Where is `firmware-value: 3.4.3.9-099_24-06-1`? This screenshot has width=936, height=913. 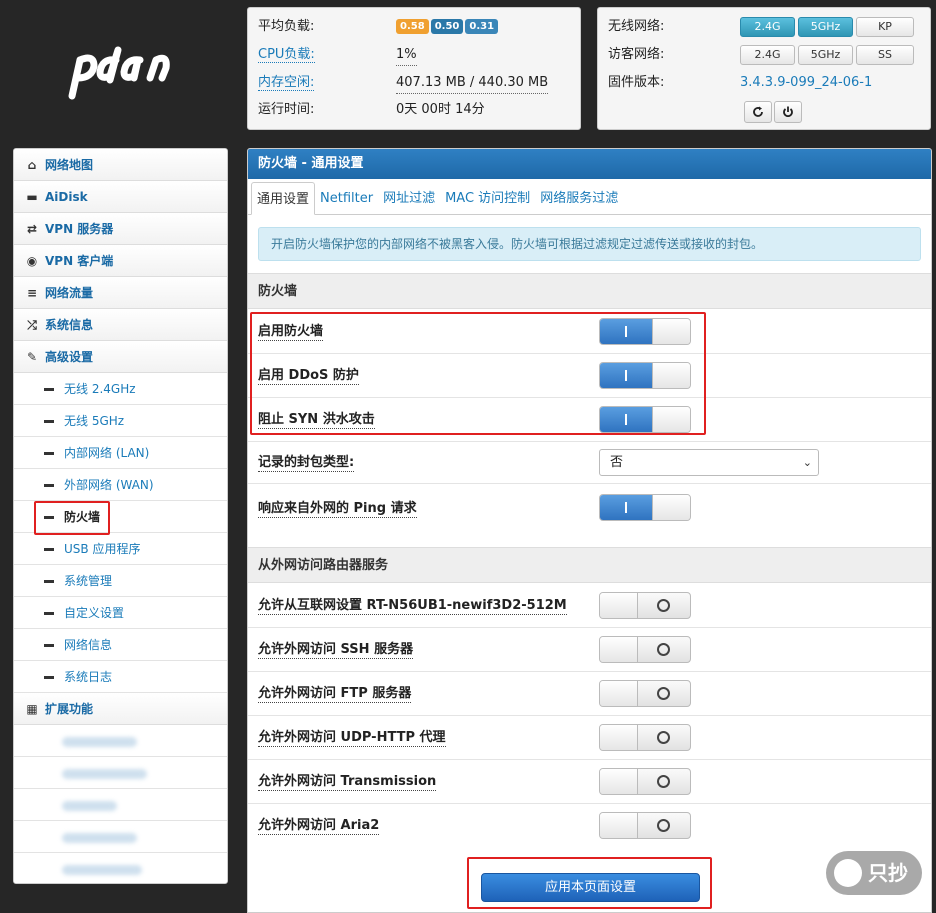
firmware-value: 3.4.3.9-099_24-06-1 is located at coordinates (806, 83).